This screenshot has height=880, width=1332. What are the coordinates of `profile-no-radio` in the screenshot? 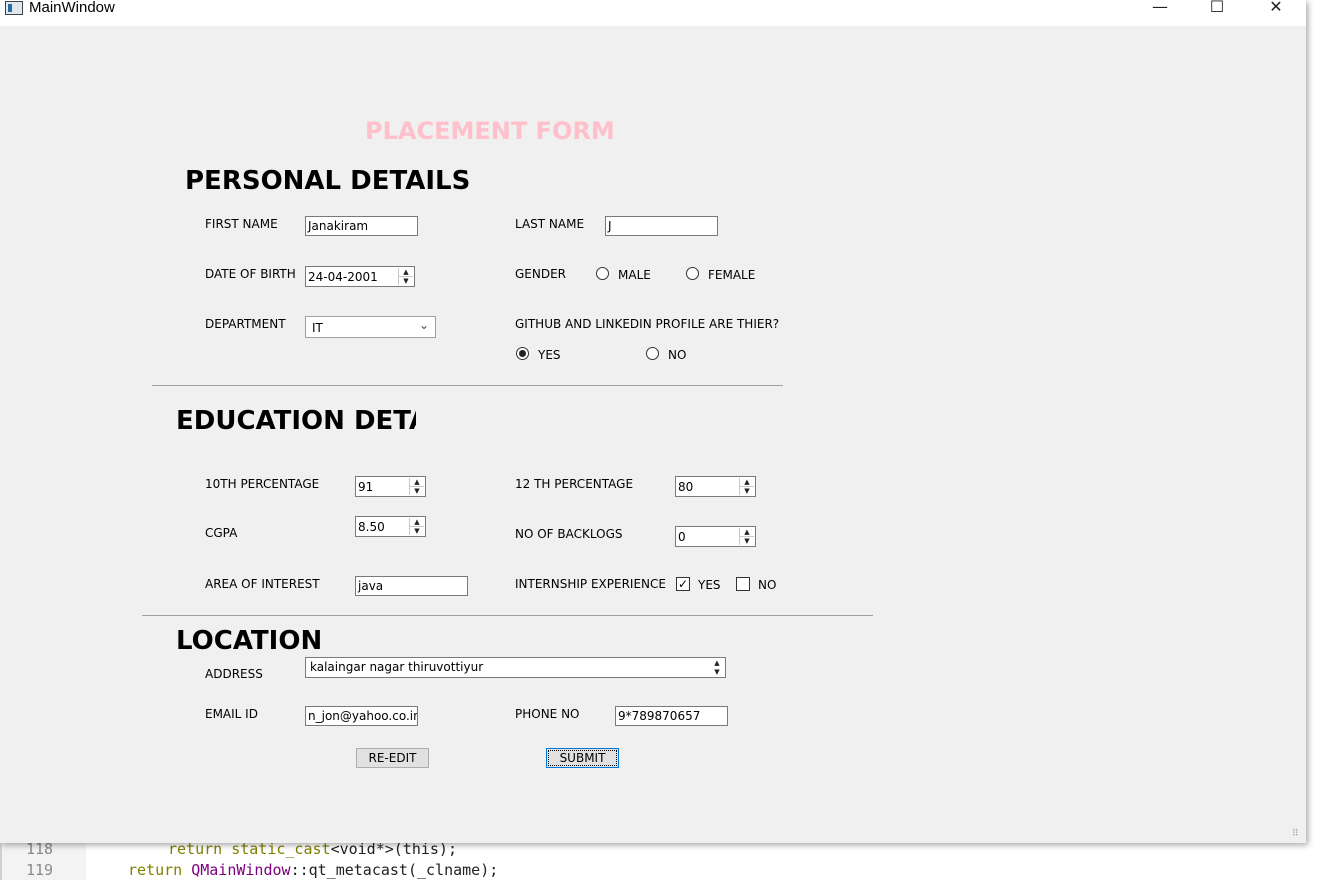 It's located at (652, 353).